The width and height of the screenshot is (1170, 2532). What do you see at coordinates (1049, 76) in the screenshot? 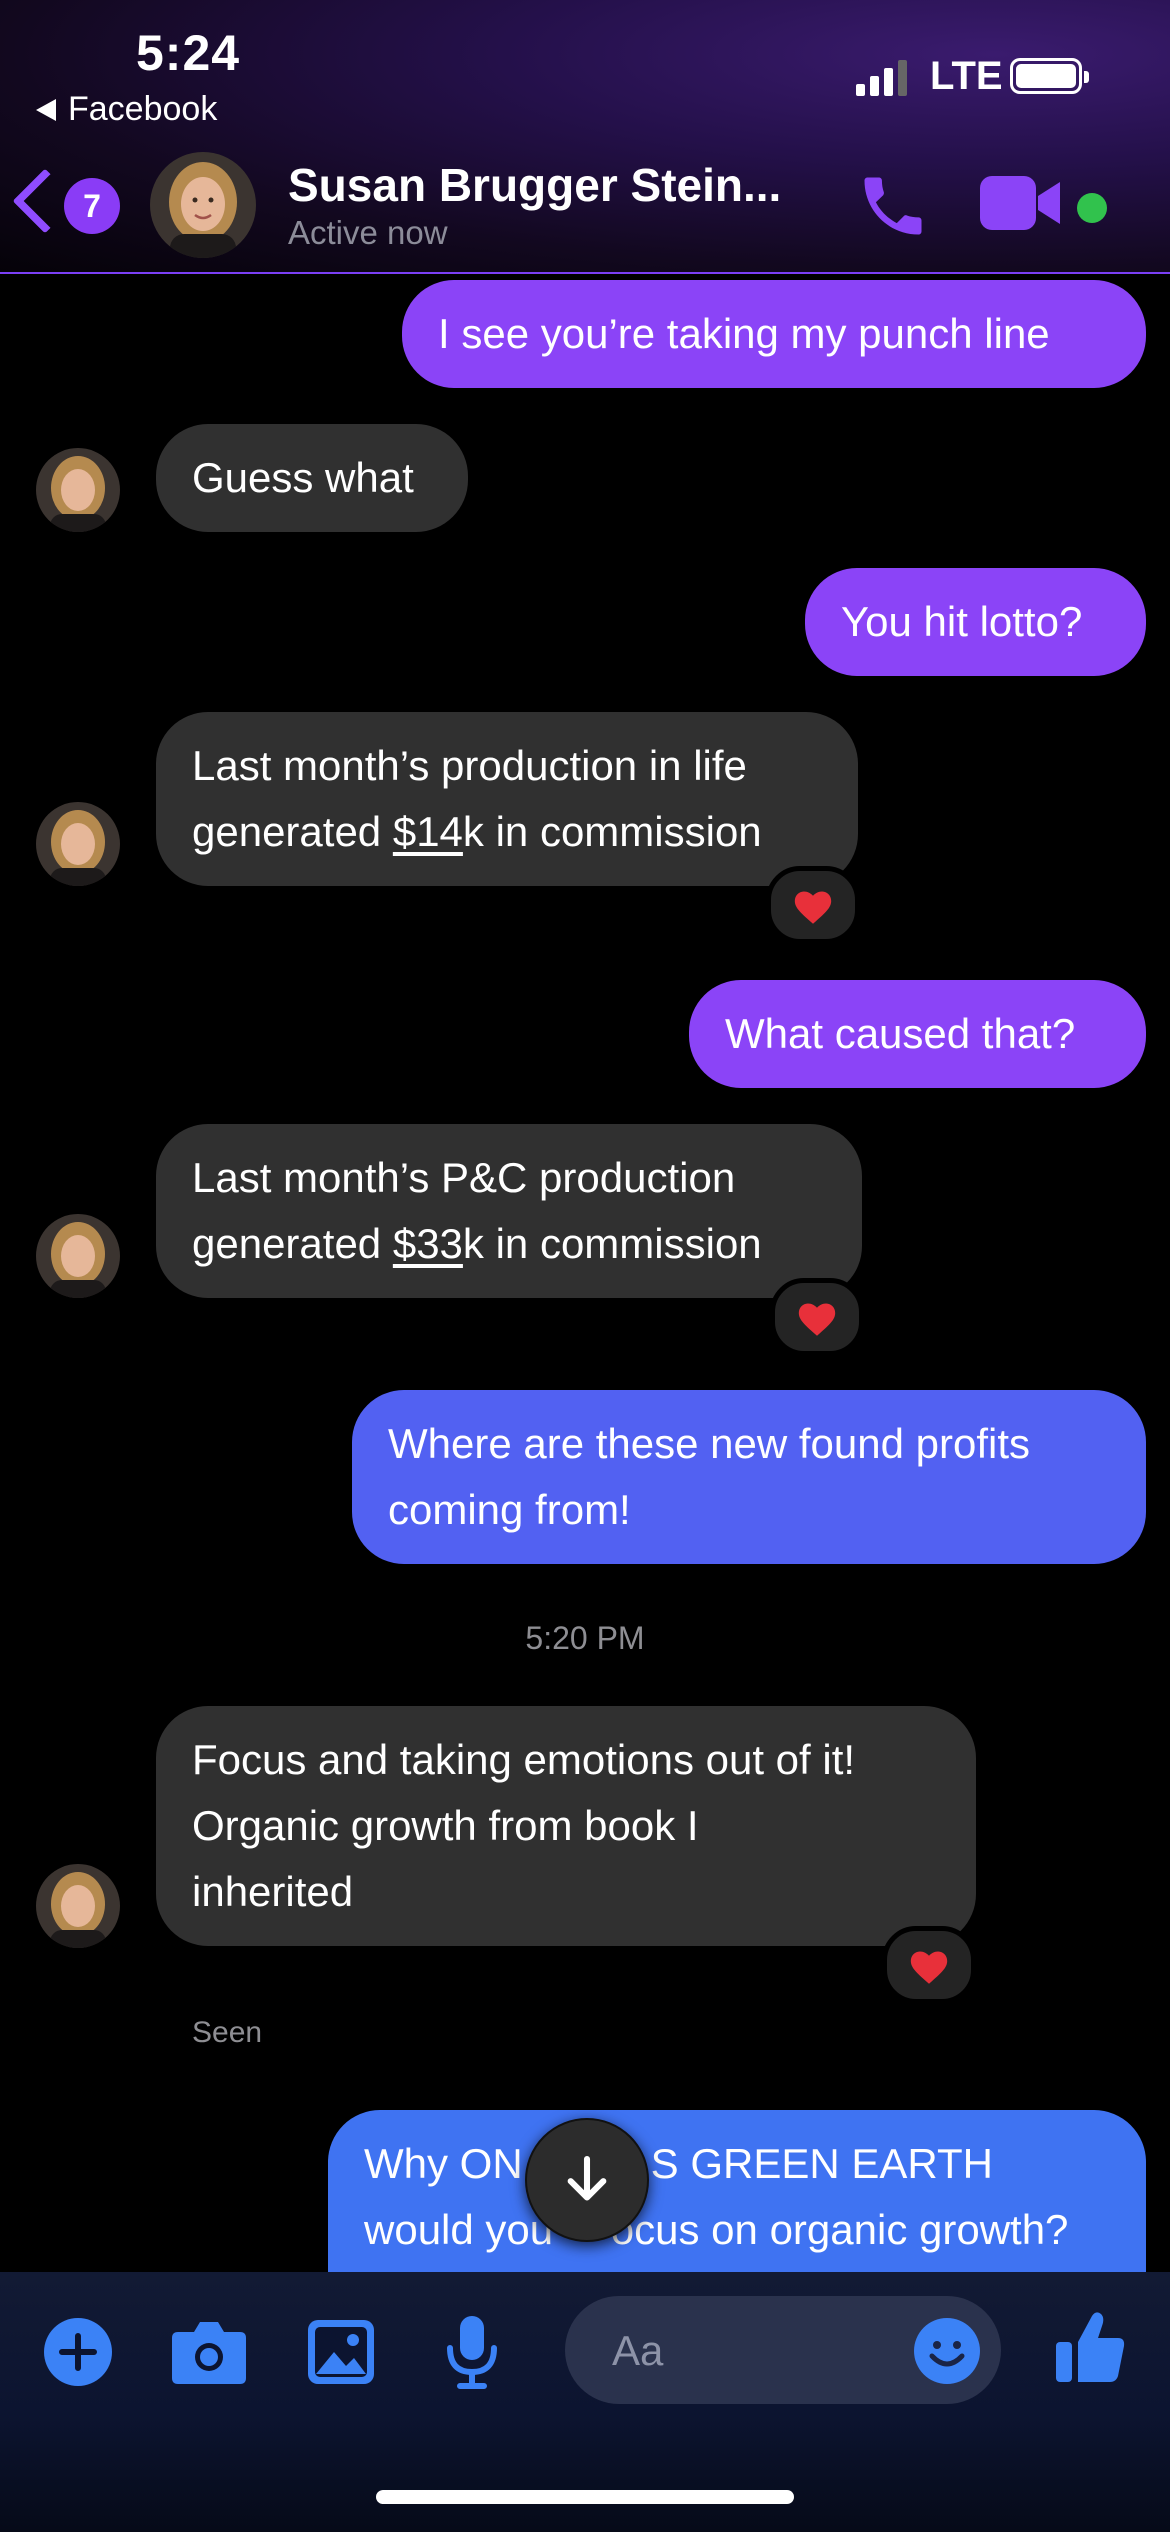
I see `battery-icon` at bounding box center [1049, 76].